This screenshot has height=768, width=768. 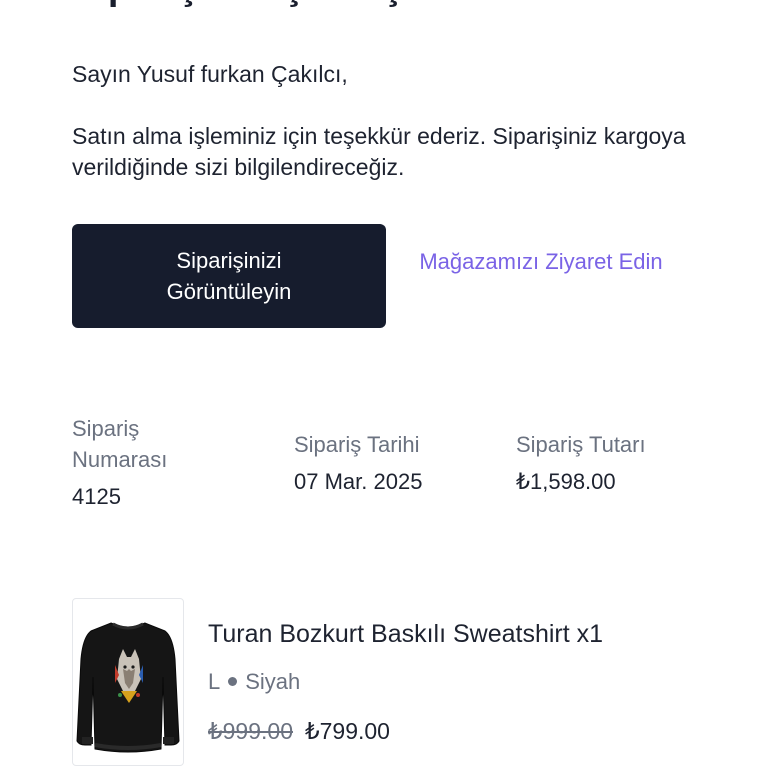 What do you see at coordinates (581, 444) in the screenshot?
I see `order-total-label: Sipariş Tutarı` at bounding box center [581, 444].